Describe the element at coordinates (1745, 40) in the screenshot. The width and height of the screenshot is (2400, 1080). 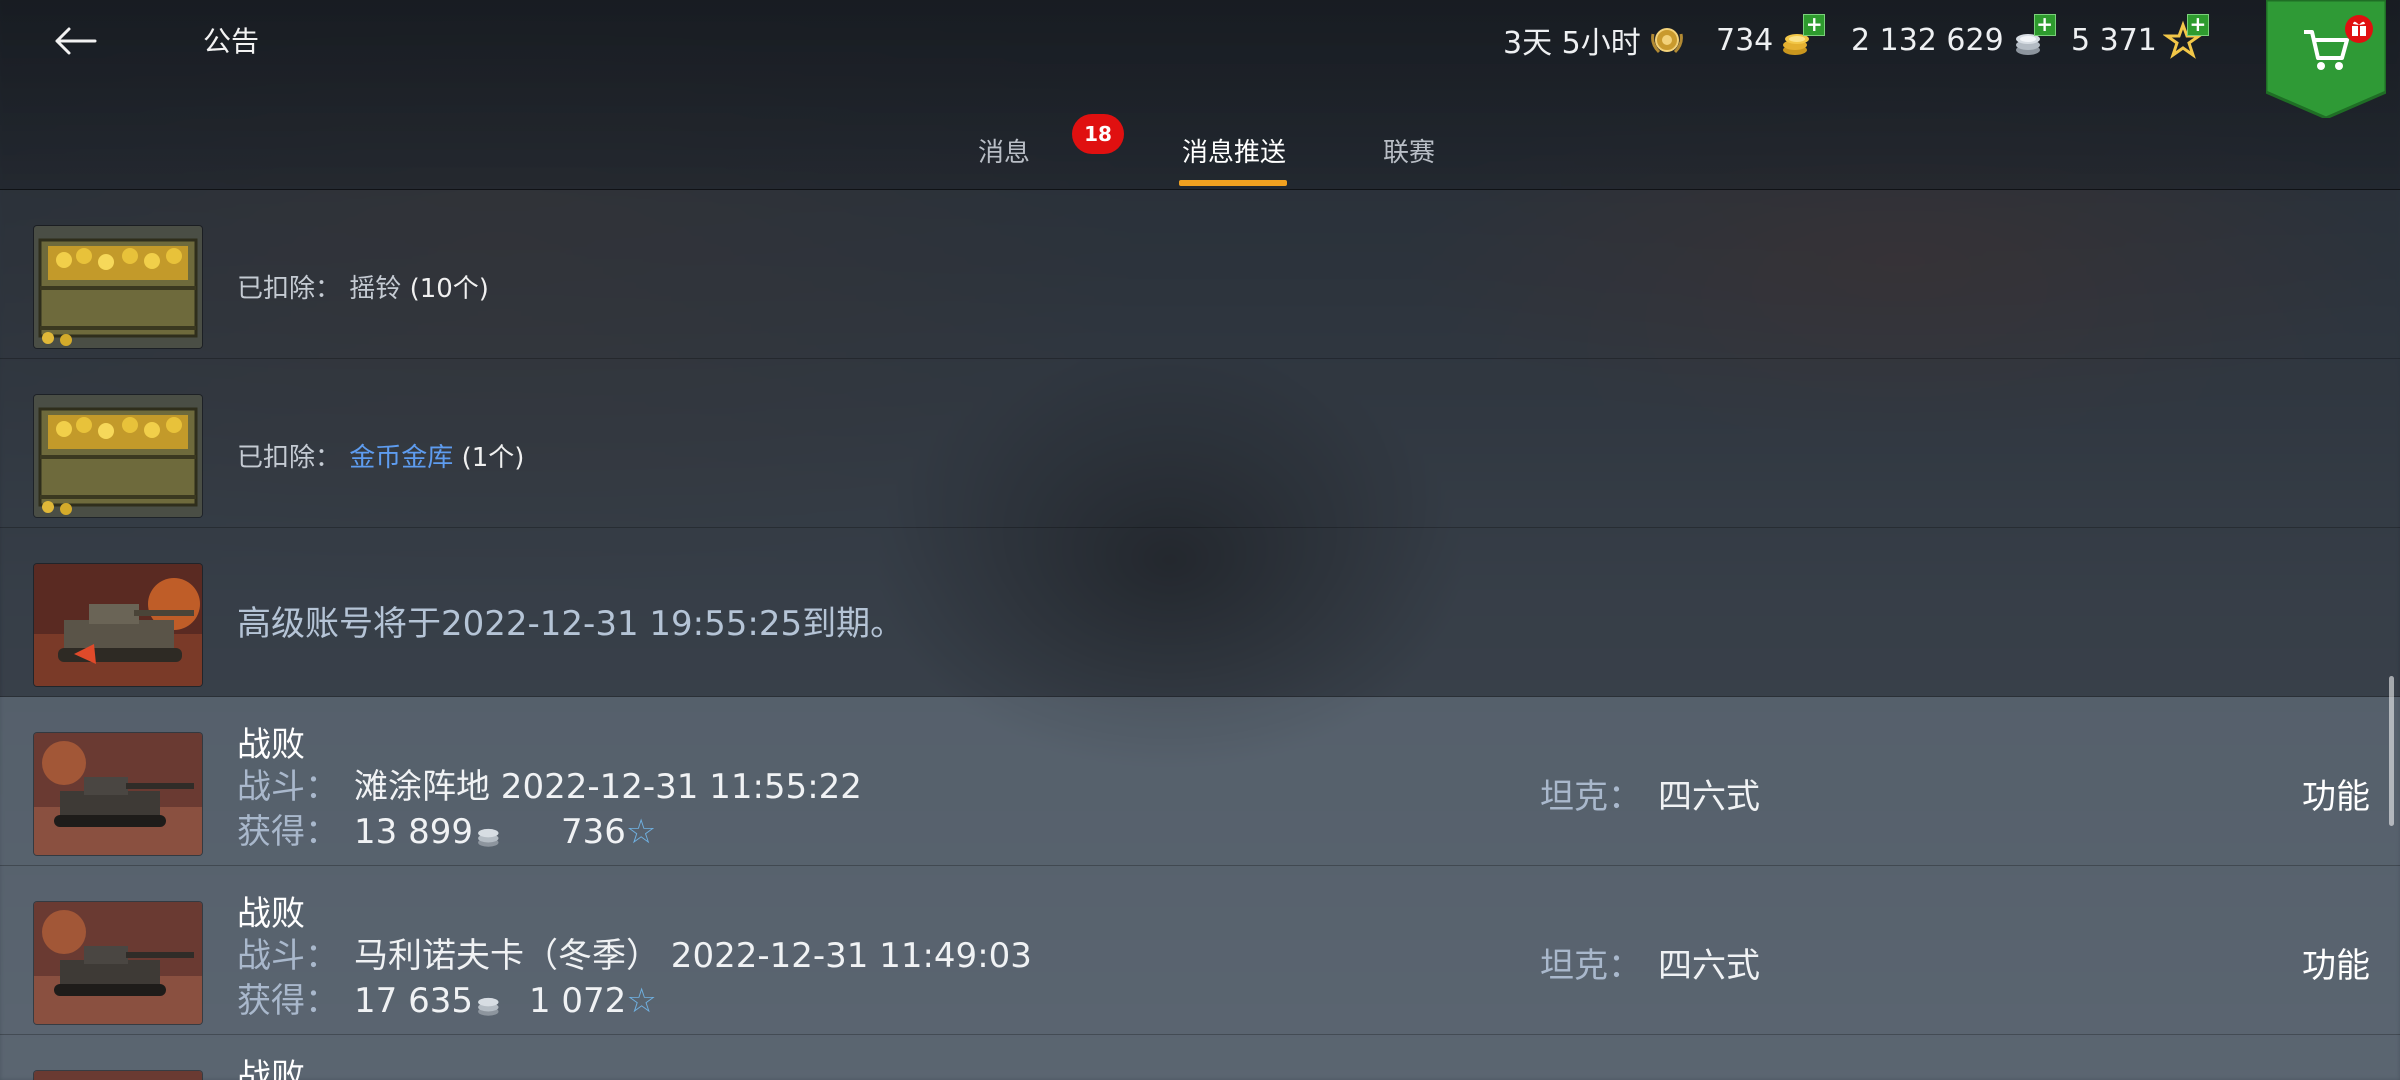
I see `gold-amount: 734` at that location.